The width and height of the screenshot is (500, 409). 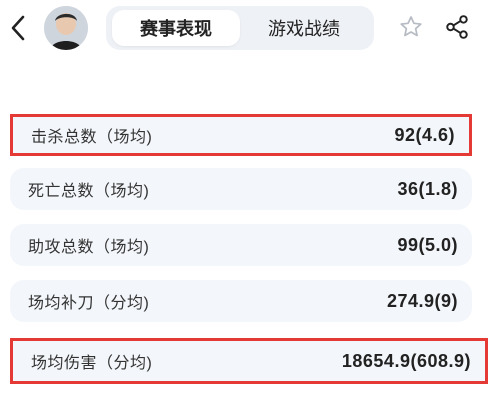 I want to click on stat-label: 击杀总数（场均), so click(x=92, y=137).